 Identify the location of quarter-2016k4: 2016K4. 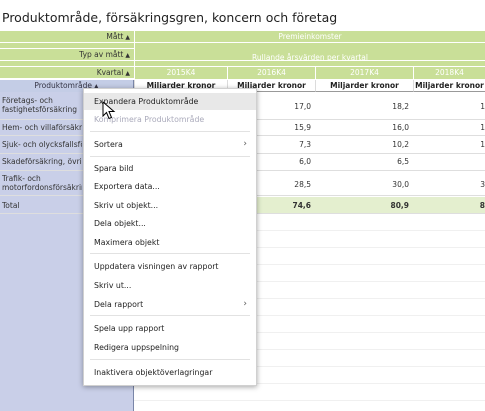
(271, 73).